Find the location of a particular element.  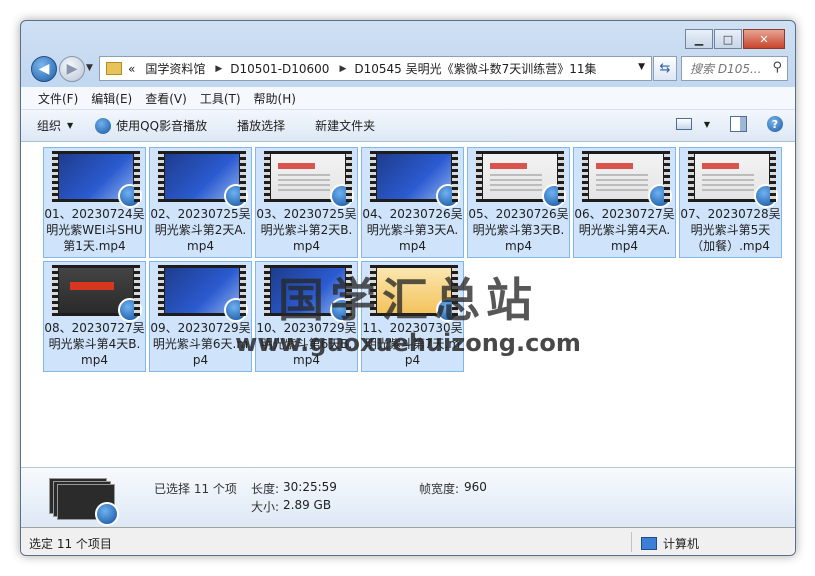

file-name: 07、20230728吴明光紫斗第5天（加餐）.mp4 is located at coordinates (730, 230).